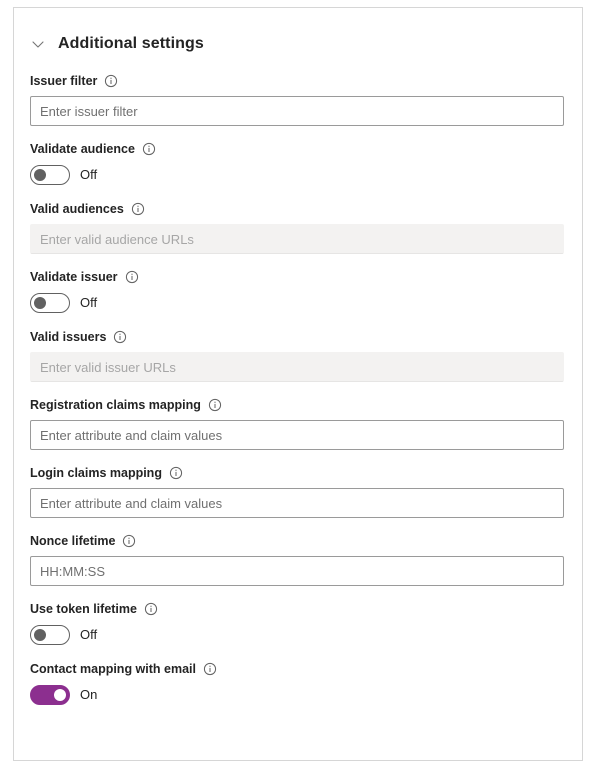  What do you see at coordinates (296, 405) in the screenshot?
I see `registration-claims-mapping-label-row: Registration claims mapping` at bounding box center [296, 405].